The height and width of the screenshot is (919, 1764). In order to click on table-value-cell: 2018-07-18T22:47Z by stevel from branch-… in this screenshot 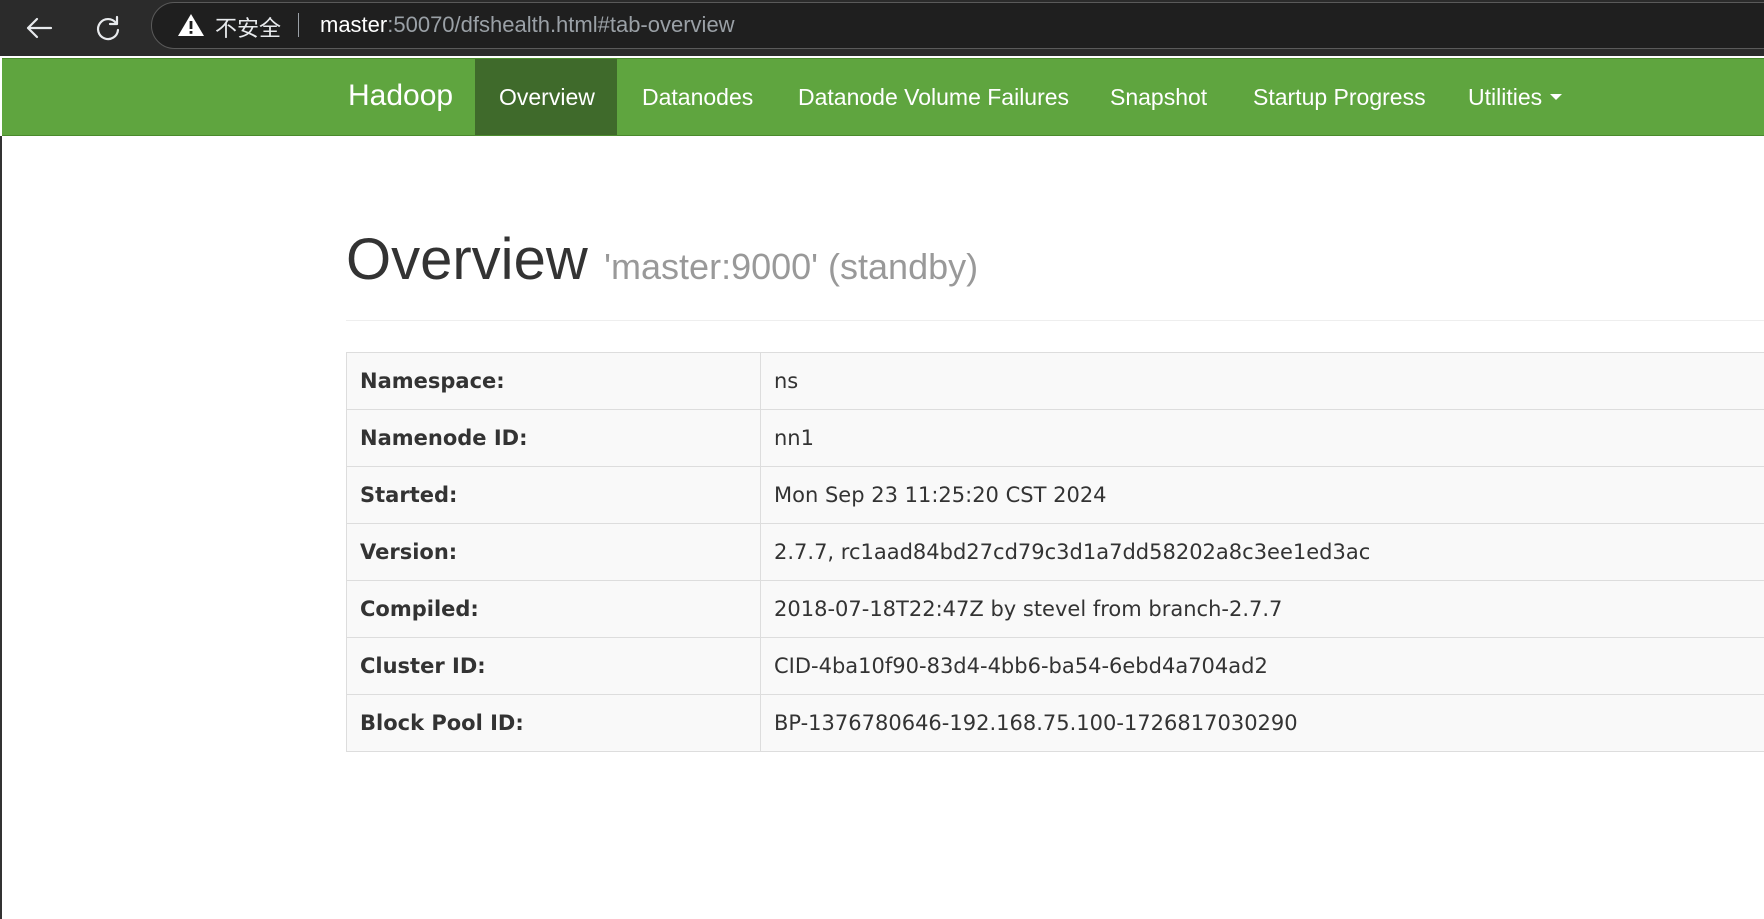, I will do `click(1262, 609)`.